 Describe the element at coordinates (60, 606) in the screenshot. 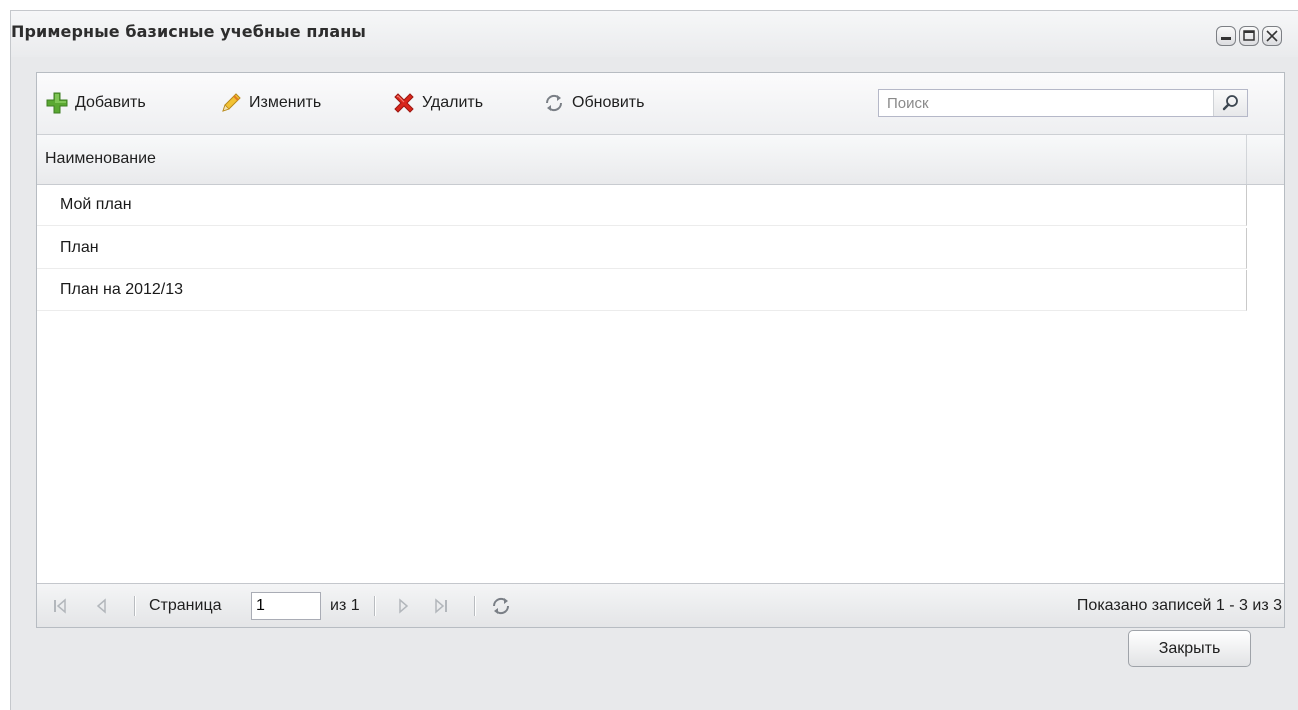

I see `first-page-icon` at that location.